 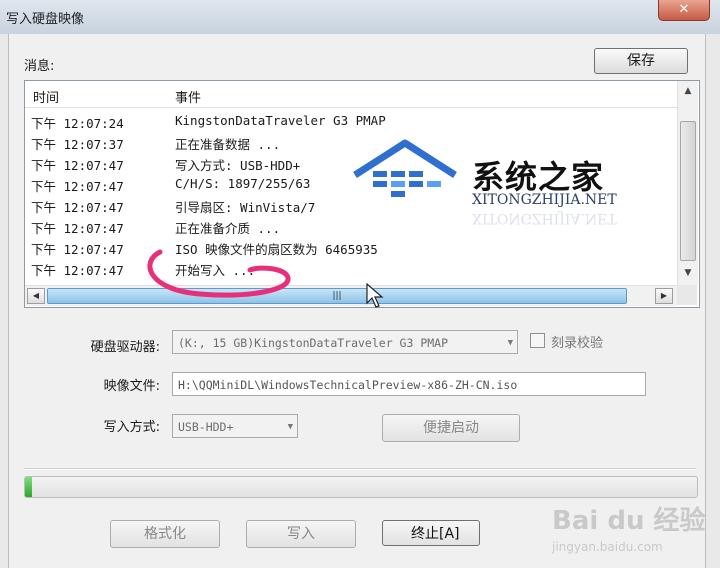 I want to click on log-header: 时间 事件, so click(x=351, y=94).